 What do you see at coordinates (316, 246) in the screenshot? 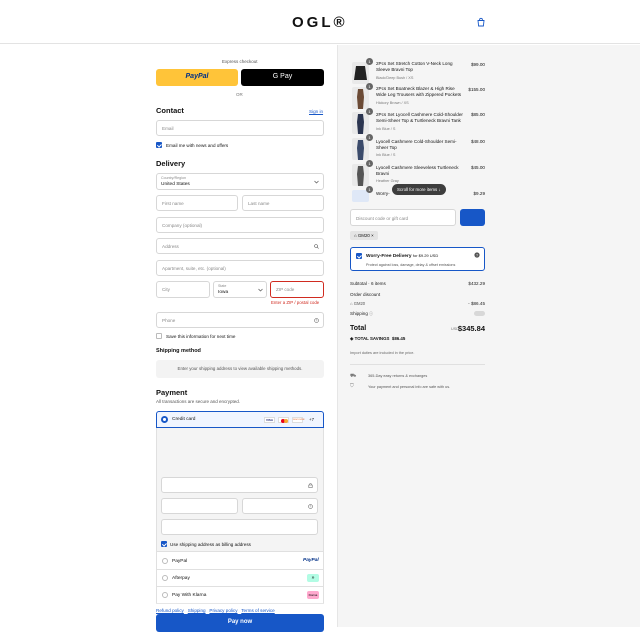
I see `search-icon` at bounding box center [316, 246].